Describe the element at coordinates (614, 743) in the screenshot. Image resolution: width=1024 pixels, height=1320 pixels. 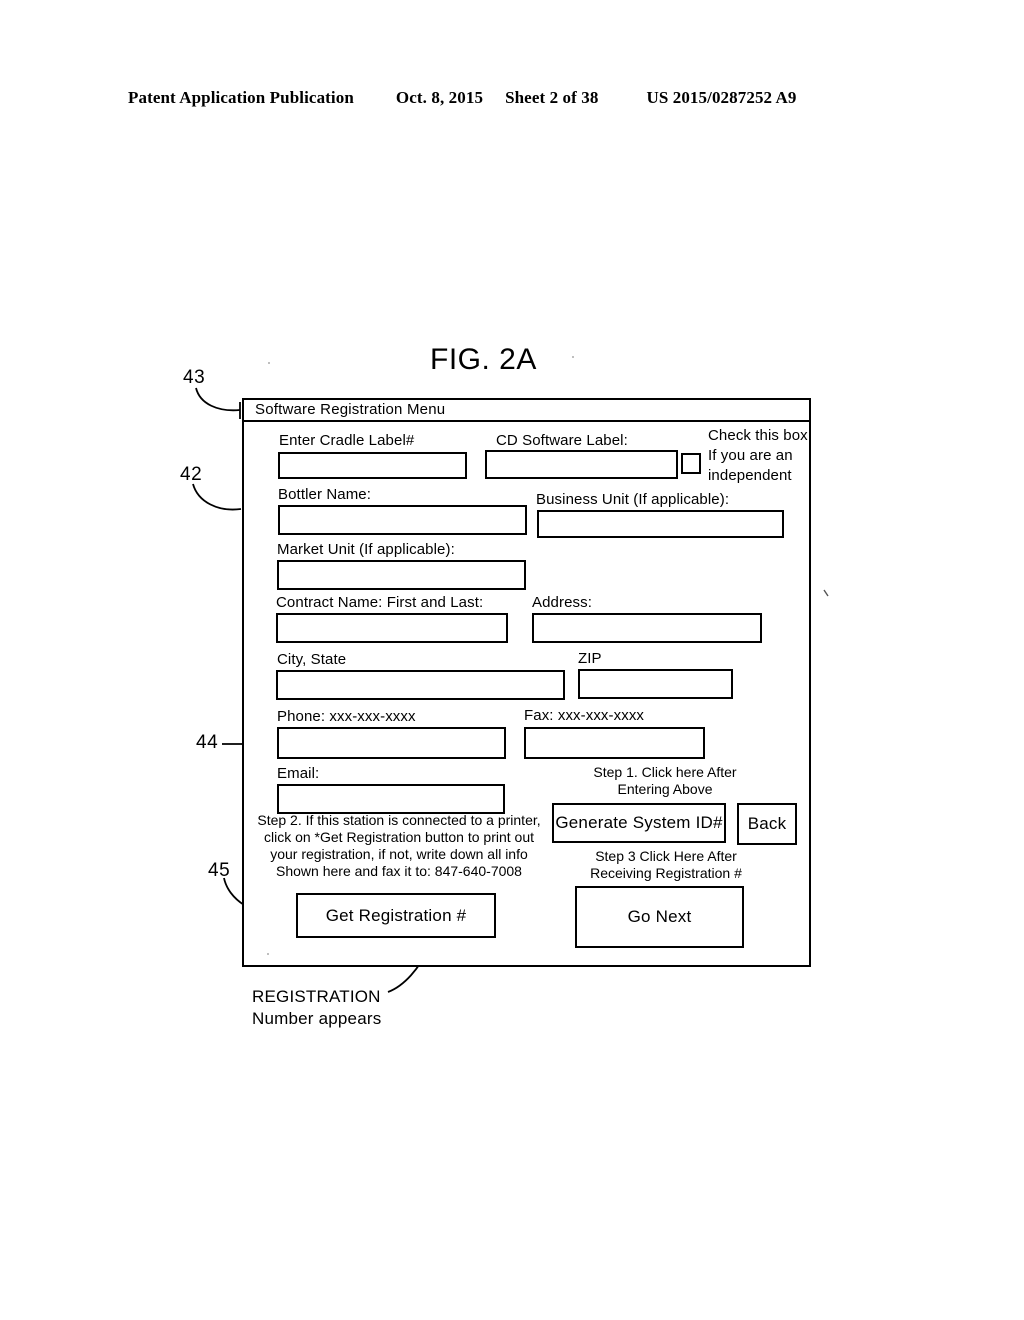
I see `fax-input` at that location.